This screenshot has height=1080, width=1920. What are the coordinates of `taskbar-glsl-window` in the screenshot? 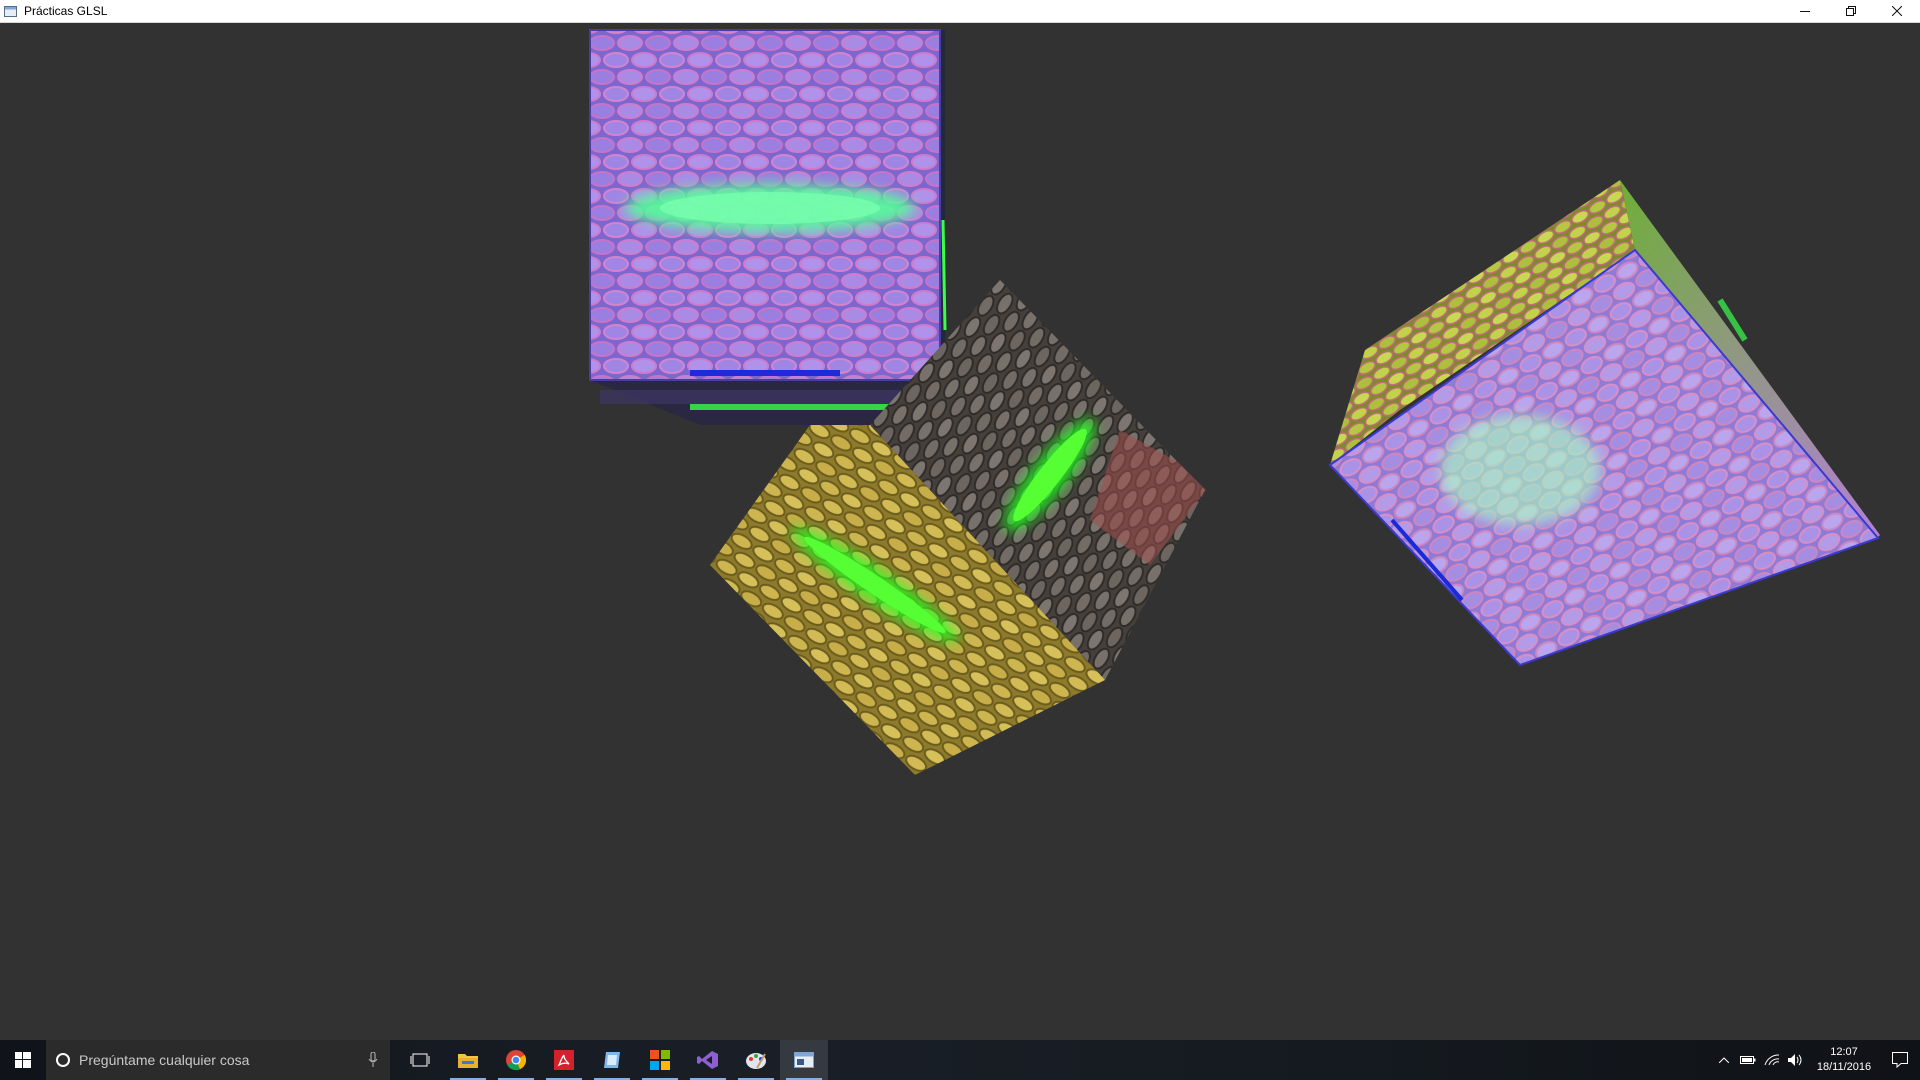 It's located at (804, 1060).